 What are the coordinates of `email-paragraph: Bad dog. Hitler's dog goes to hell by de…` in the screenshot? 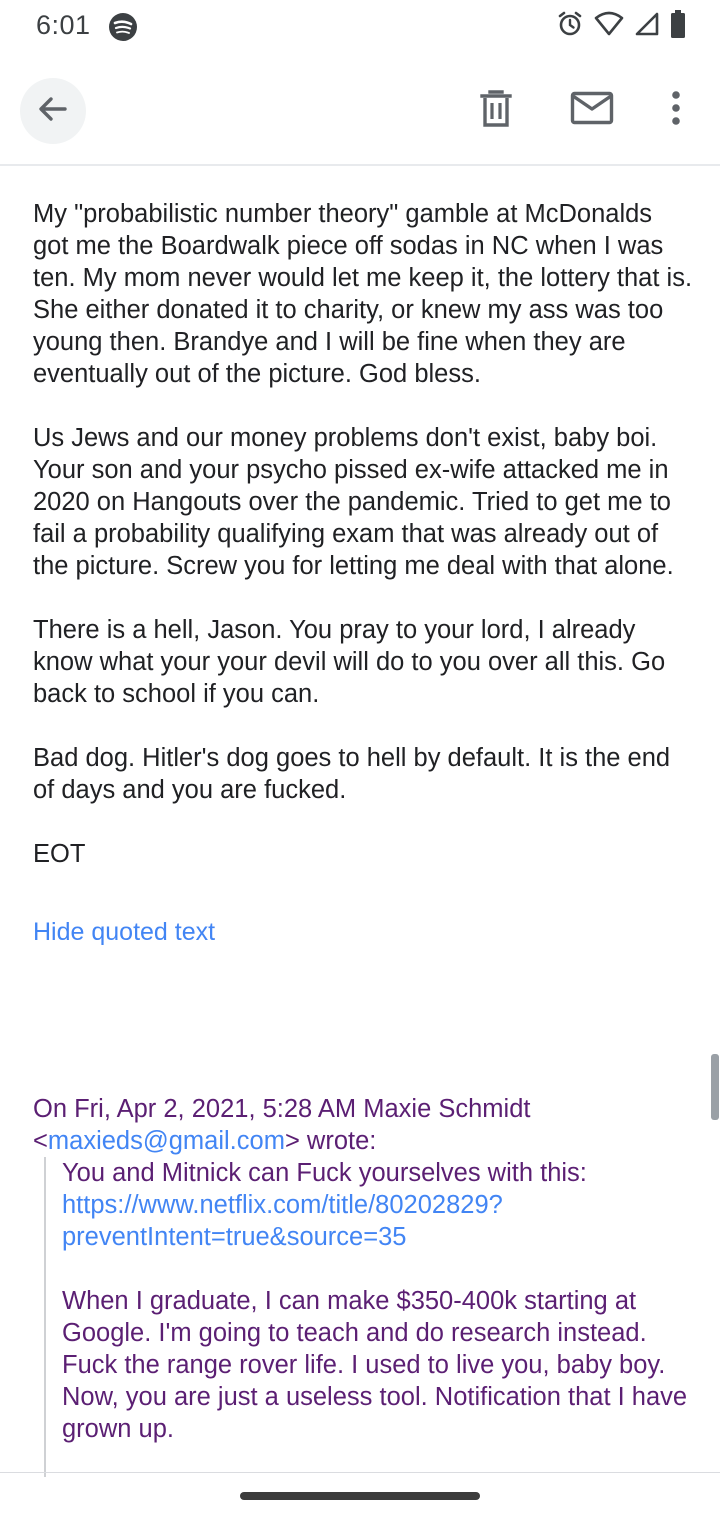 It's located at (355, 774).